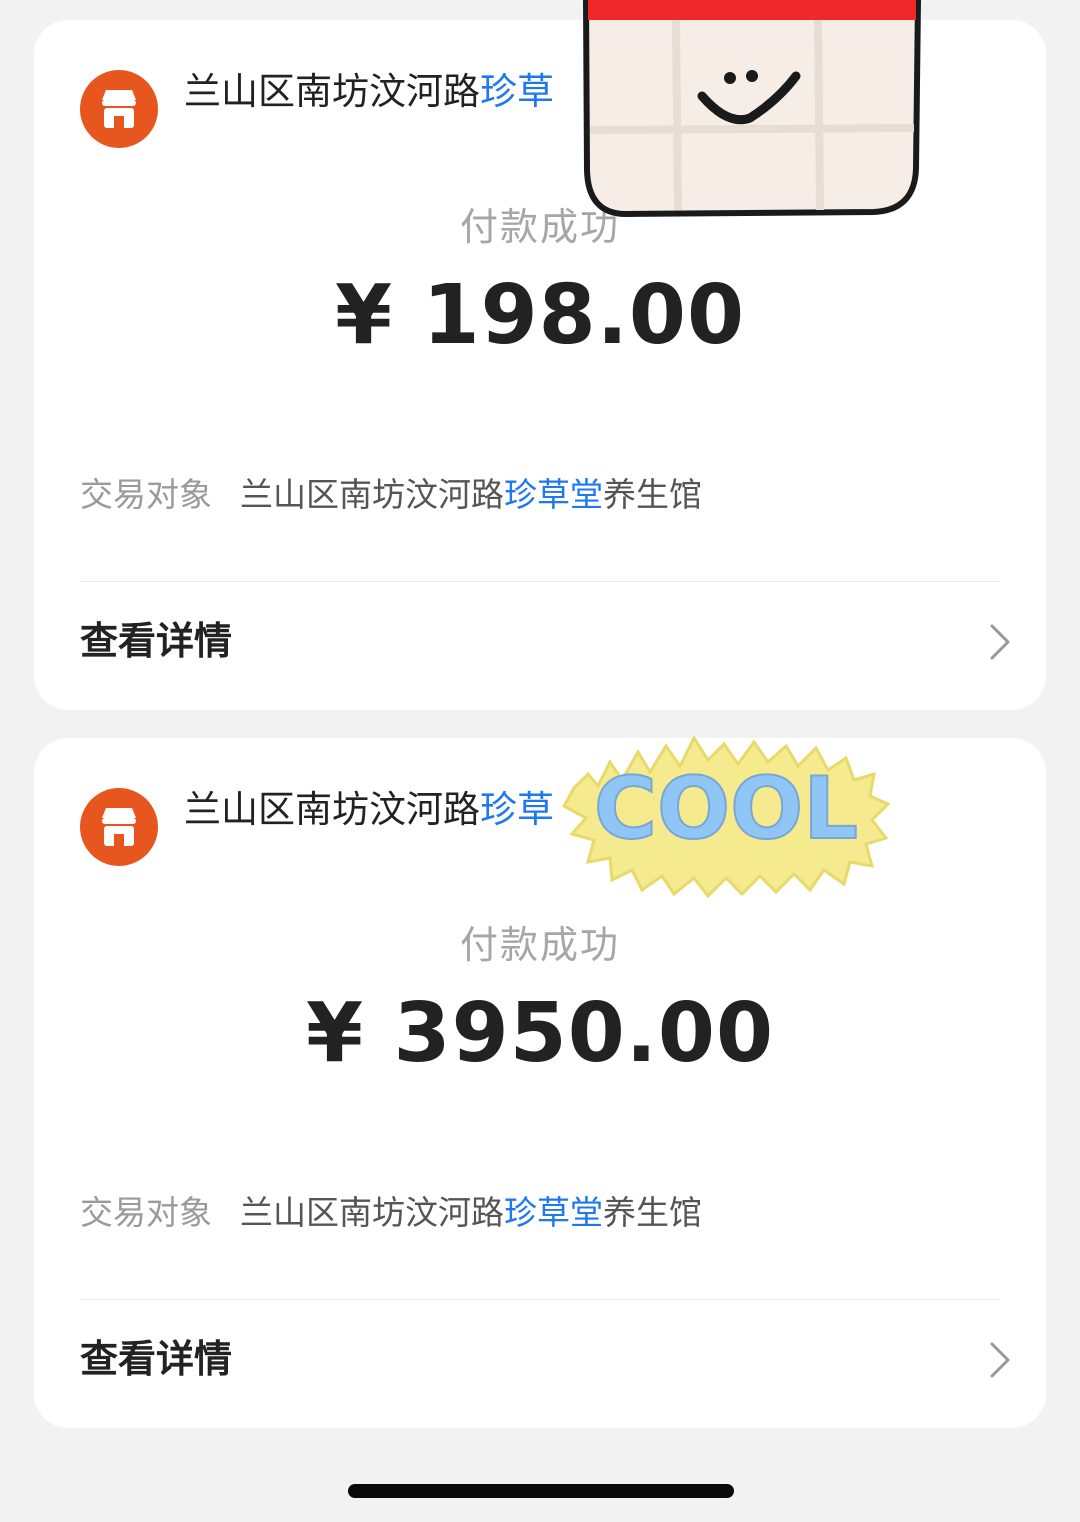 This screenshot has width=1080, height=1522. Describe the element at coordinates (726, 809) in the screenshot. I see `cool-sticker-text: COOL` at that location.